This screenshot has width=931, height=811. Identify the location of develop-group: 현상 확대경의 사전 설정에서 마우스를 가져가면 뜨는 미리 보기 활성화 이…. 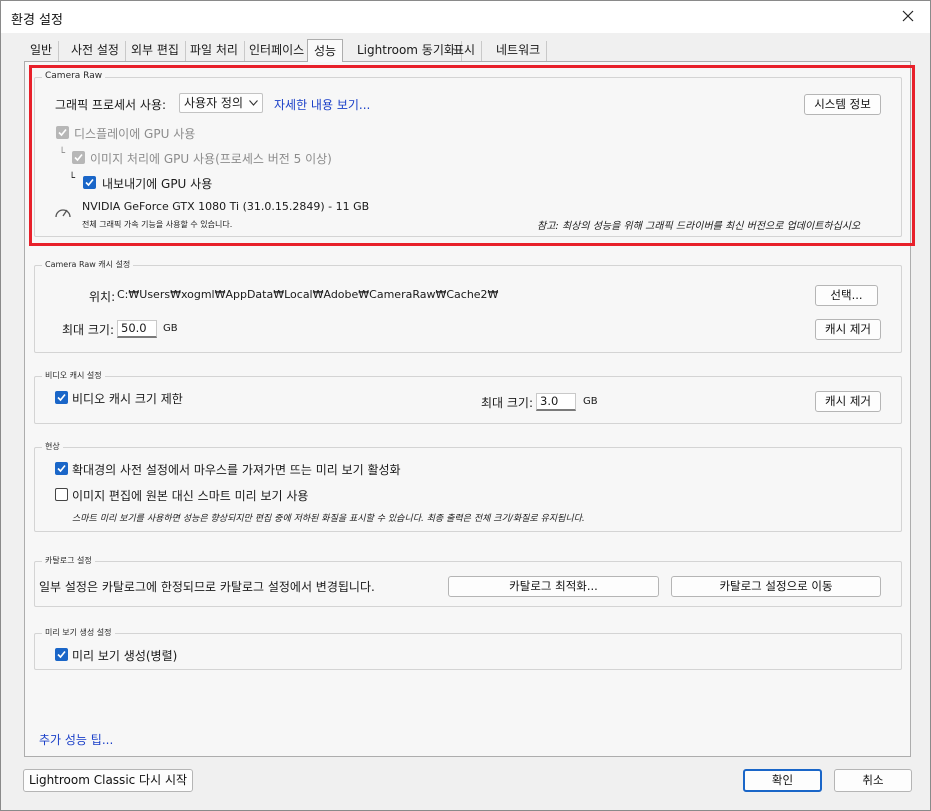
(468, 486).